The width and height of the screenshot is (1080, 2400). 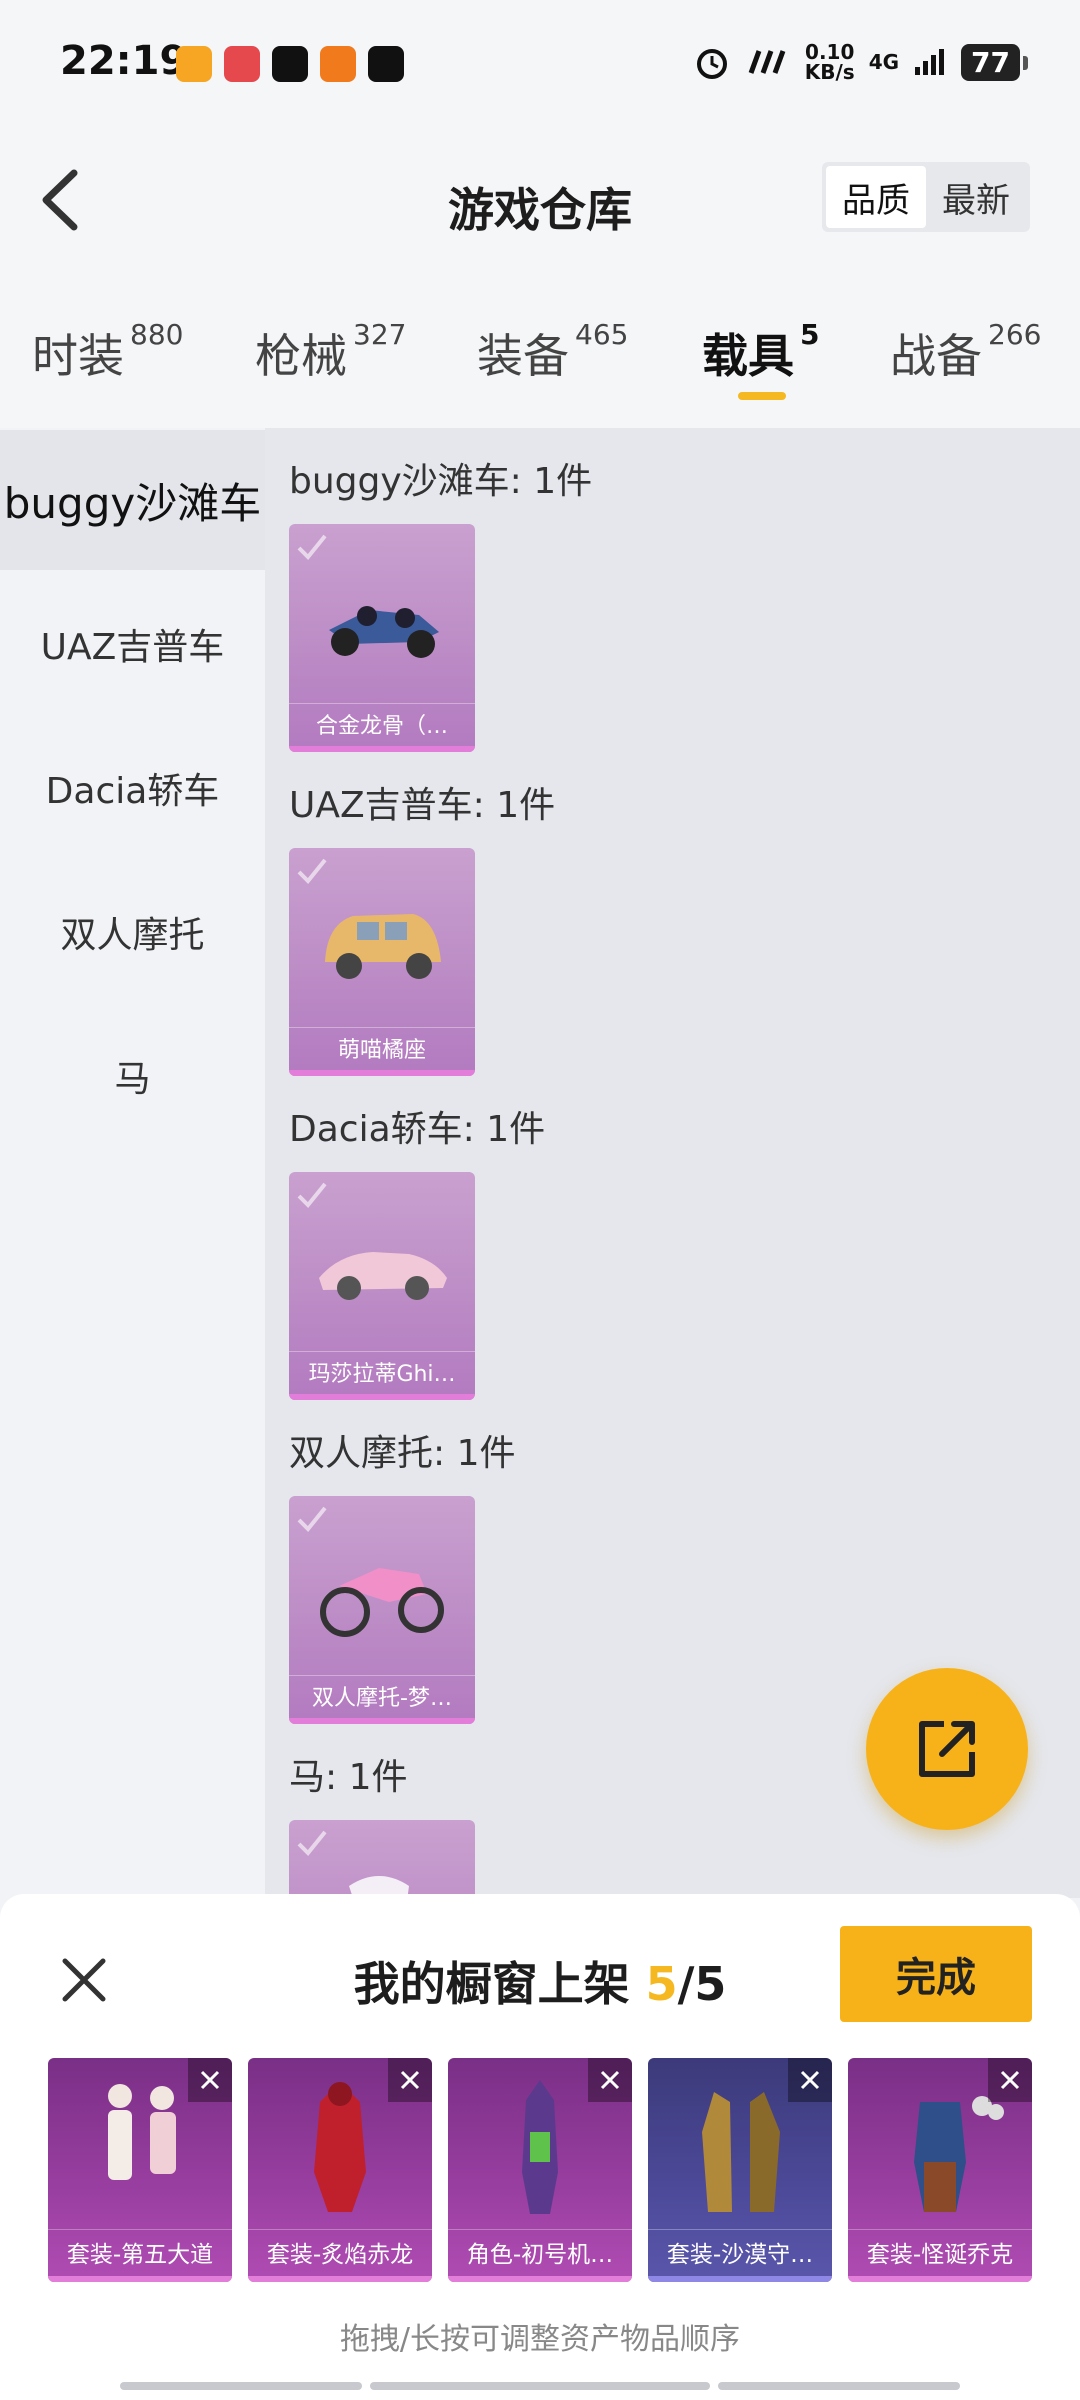 What do you see at coordinates (710, 1984) in the screenshot?
I see `showcase-total: 5` at bounding box center [710, 1984].